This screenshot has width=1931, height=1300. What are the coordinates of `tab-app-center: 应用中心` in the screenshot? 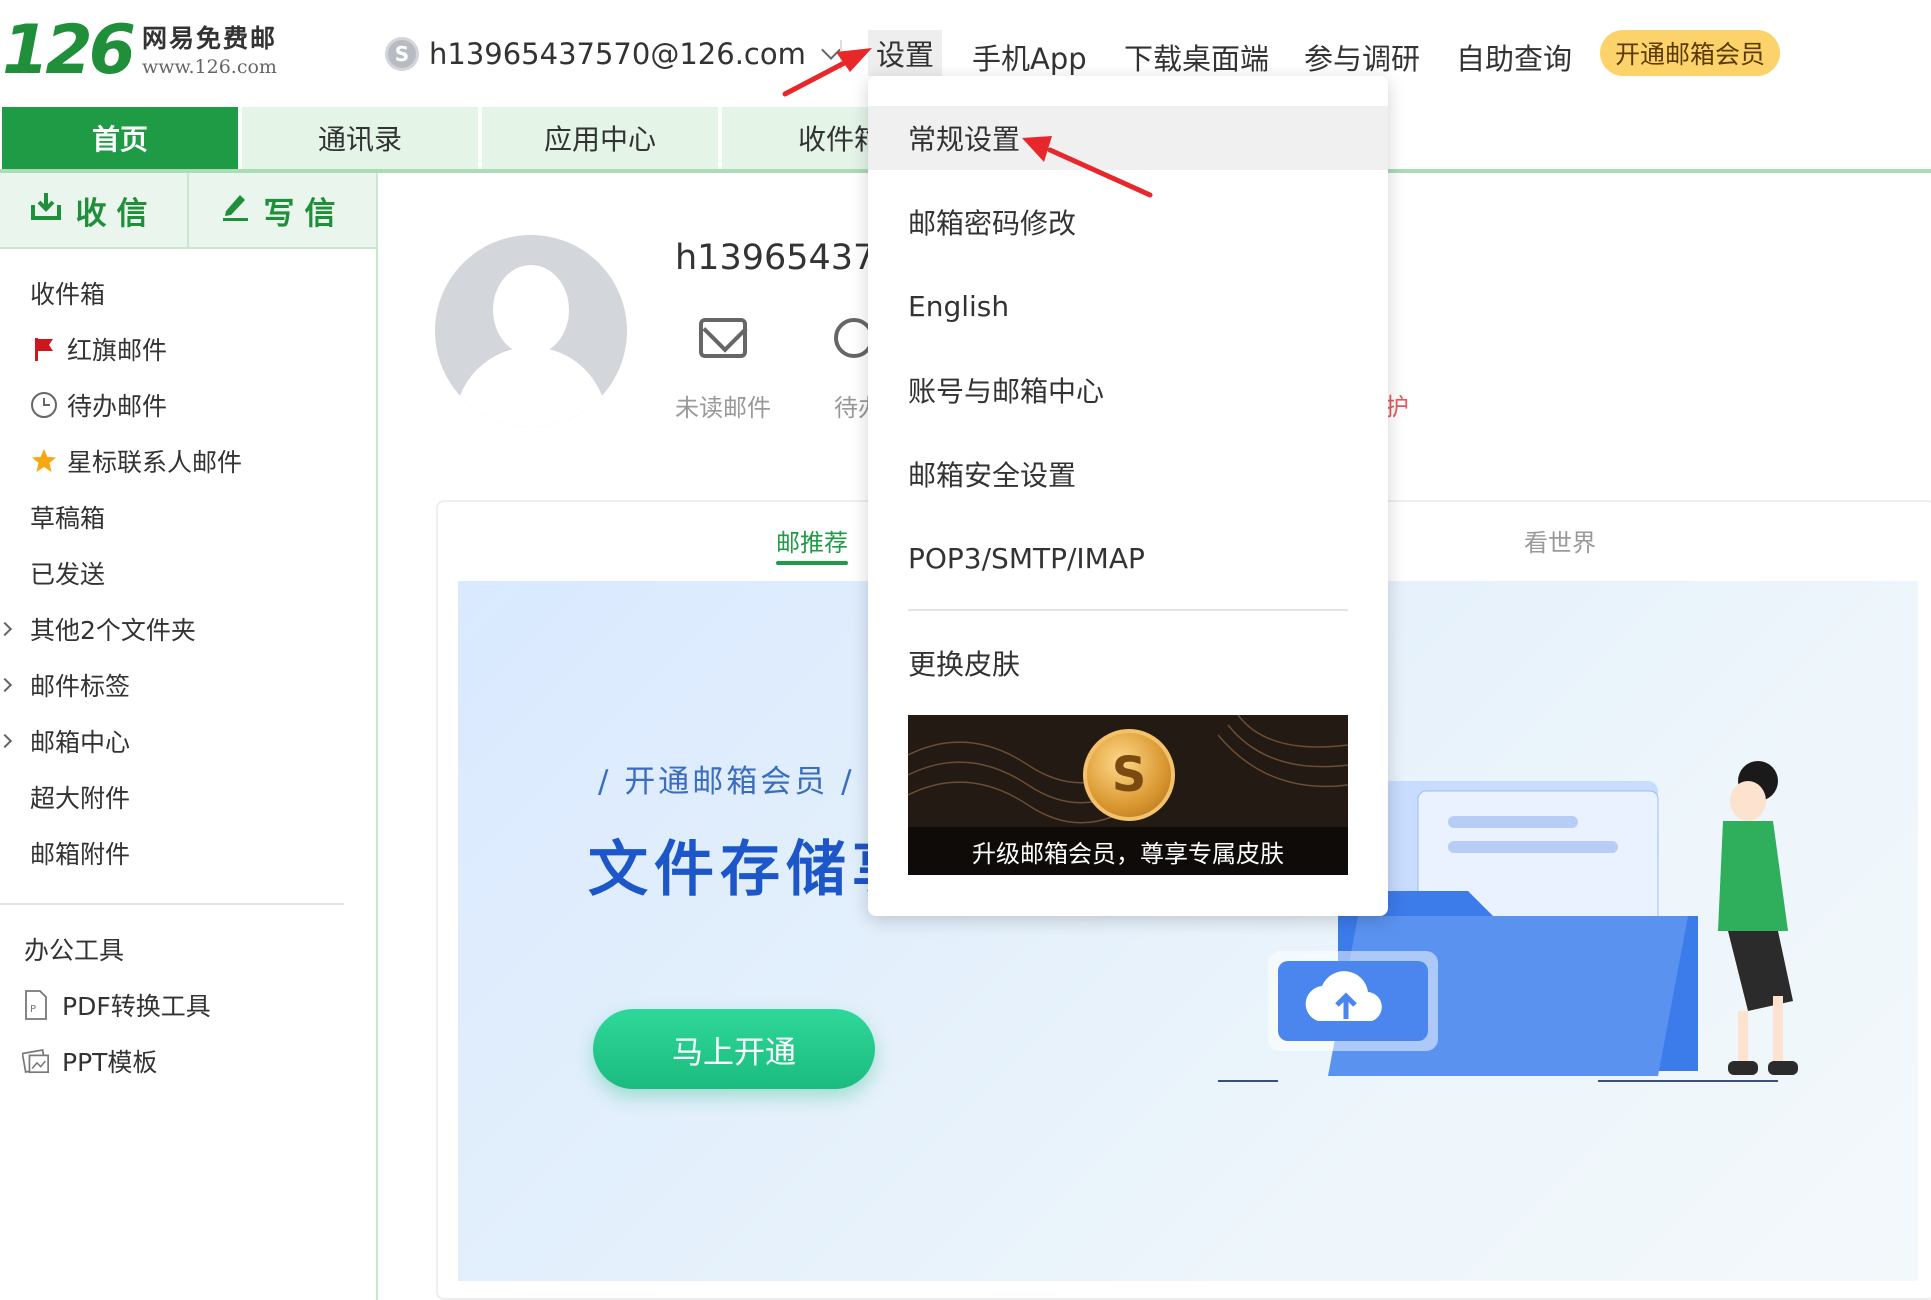 It's located at (600, 138).